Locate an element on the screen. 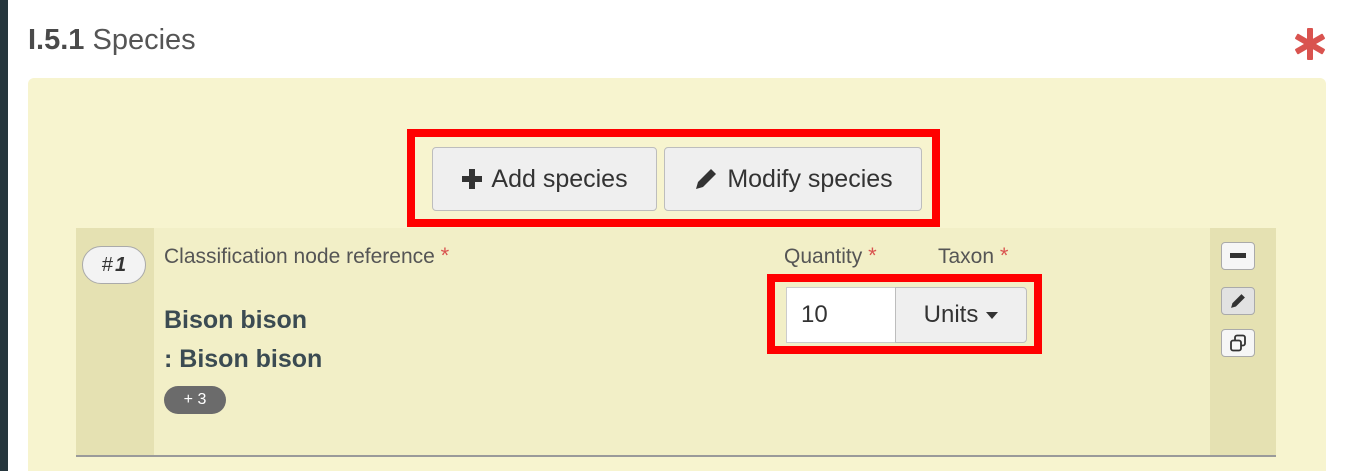 This screenshot has width=1348, height=471. minus-icon is located at coordinates (1238, 255).